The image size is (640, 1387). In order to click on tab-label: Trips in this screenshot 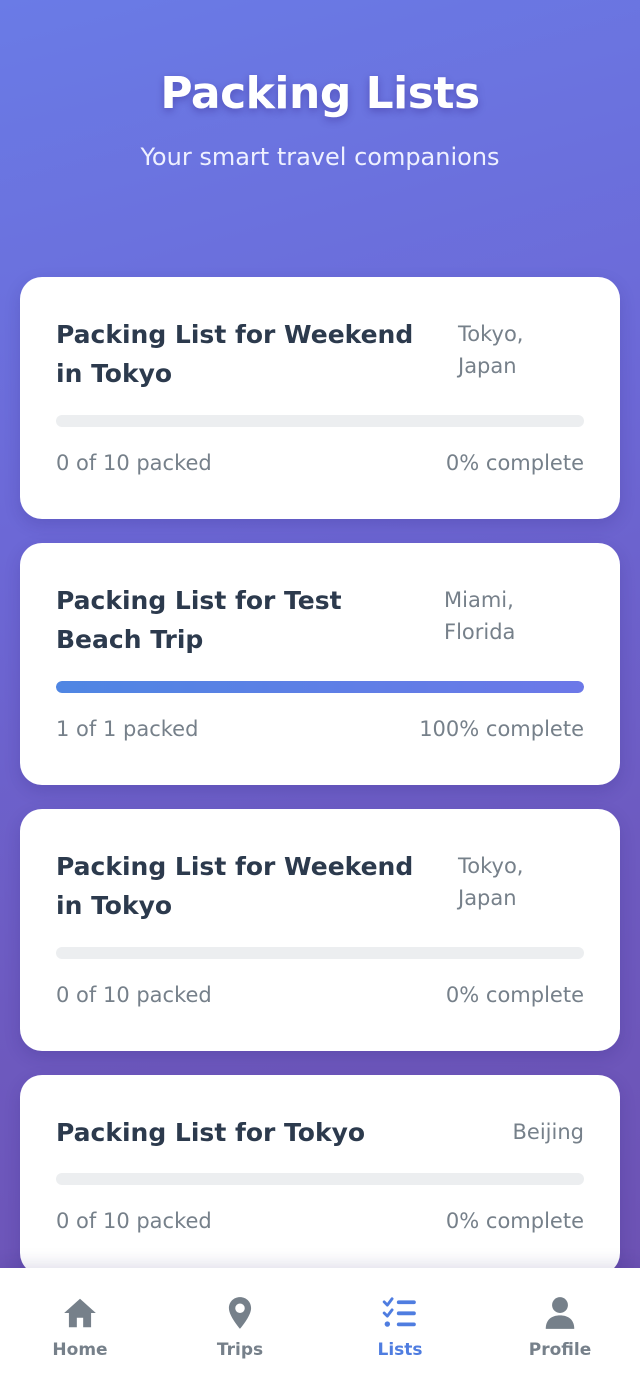, I will do `click(240, 1350)`.